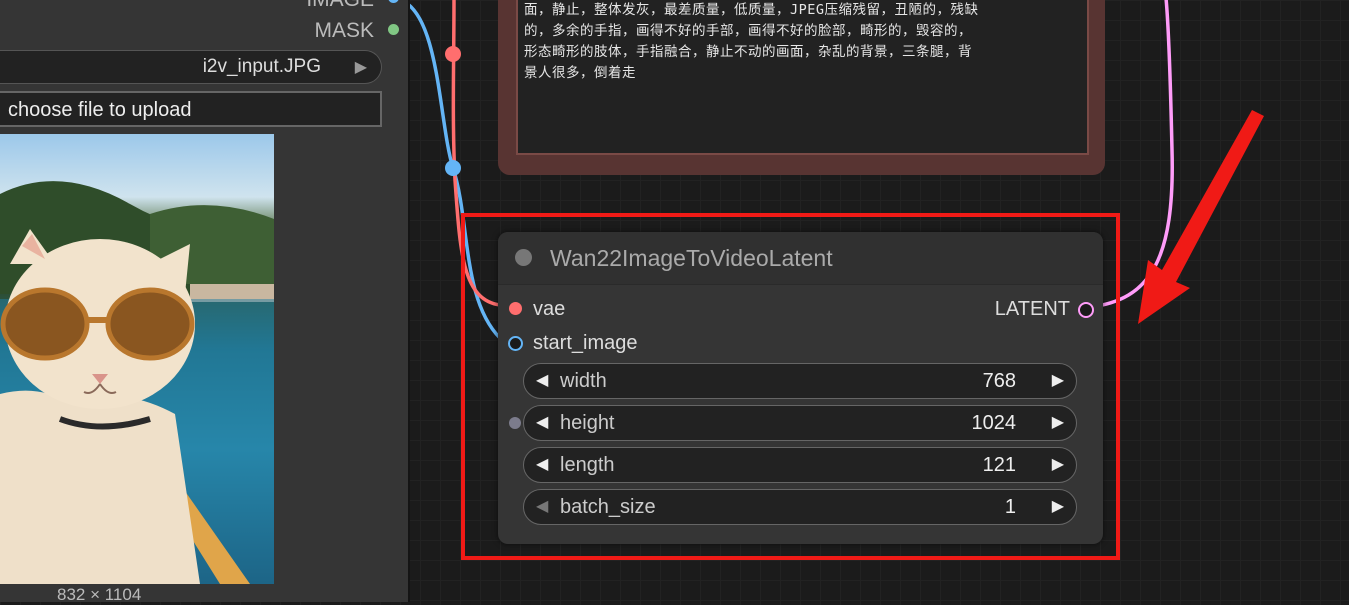  What do you see at coordinates (360, 67) in the screenshot?
I see `combo-arrow-icon: ▶` at bounding box center [360, 67].